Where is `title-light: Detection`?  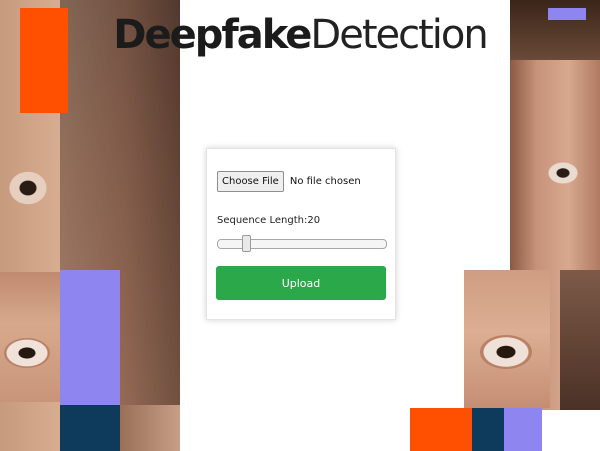
title-light: Detection is located at coordinates (399, 35).